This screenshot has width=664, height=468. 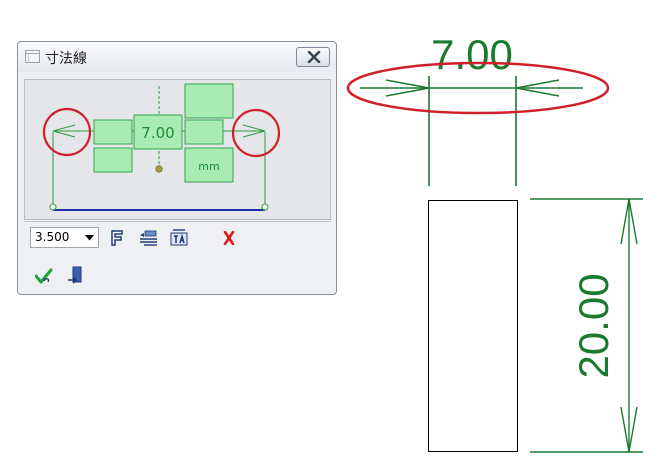 What do you see at coordinates (593, 325) in the screenshot?
I see `vertical-dimension-text: 20.00` at bounding box center [593, 325].